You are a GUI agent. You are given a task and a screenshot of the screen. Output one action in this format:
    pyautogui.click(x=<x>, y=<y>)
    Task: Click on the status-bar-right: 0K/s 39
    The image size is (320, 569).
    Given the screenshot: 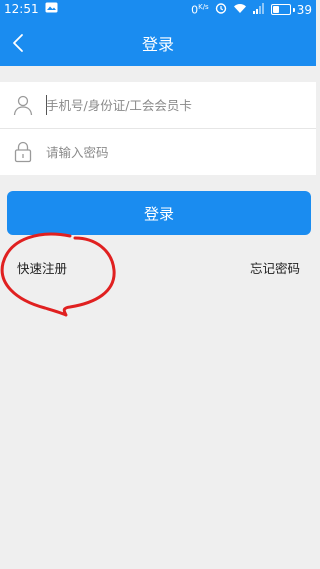 What is the action you would take?
    pyautogui.click(x=251, y=9)
    